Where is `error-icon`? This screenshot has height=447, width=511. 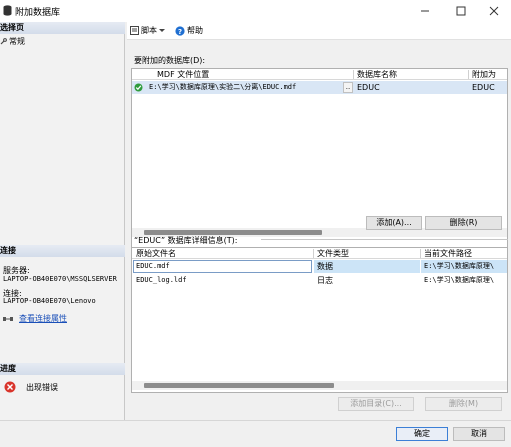 error-icon is located at coordinates (10, 387).